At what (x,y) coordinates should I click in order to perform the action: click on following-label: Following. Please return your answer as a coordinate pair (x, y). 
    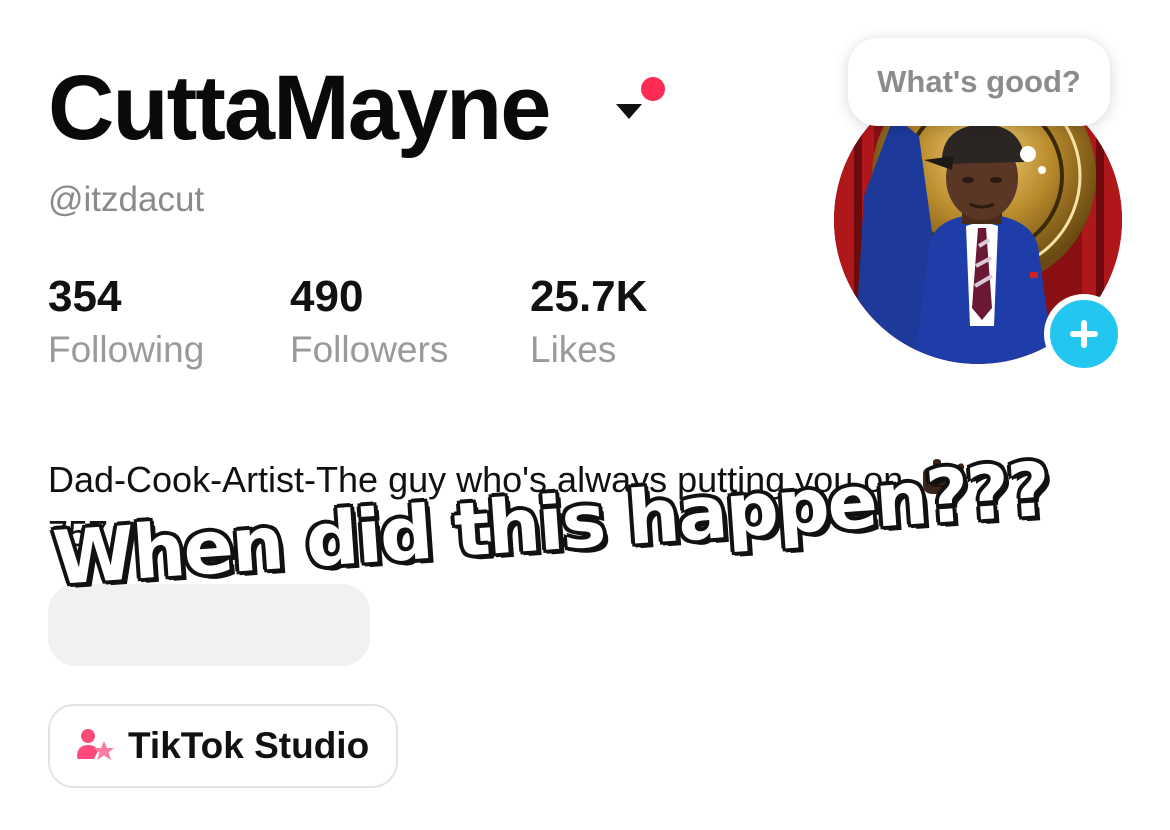
    Looking at the image, I should click on (126, 349).